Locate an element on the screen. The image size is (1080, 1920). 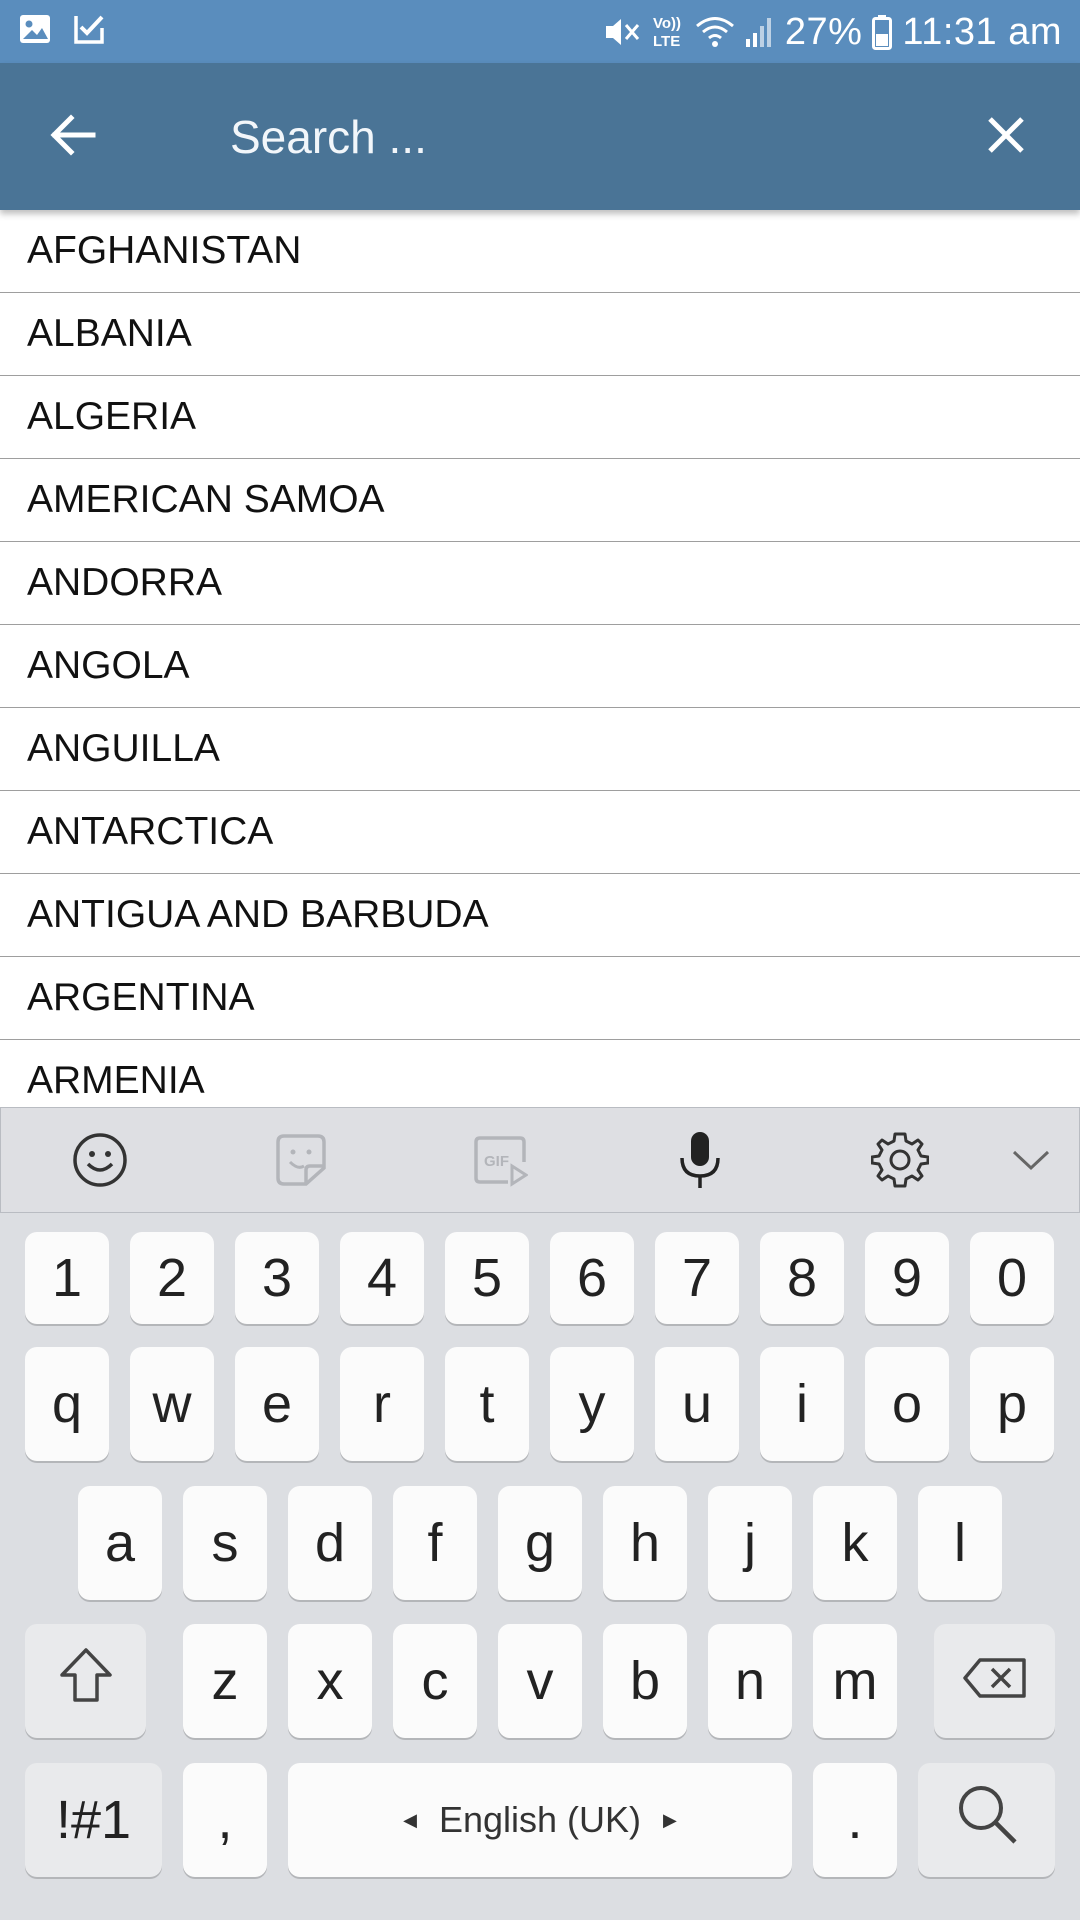
key-i: i is located at coordinates (802, 1404).